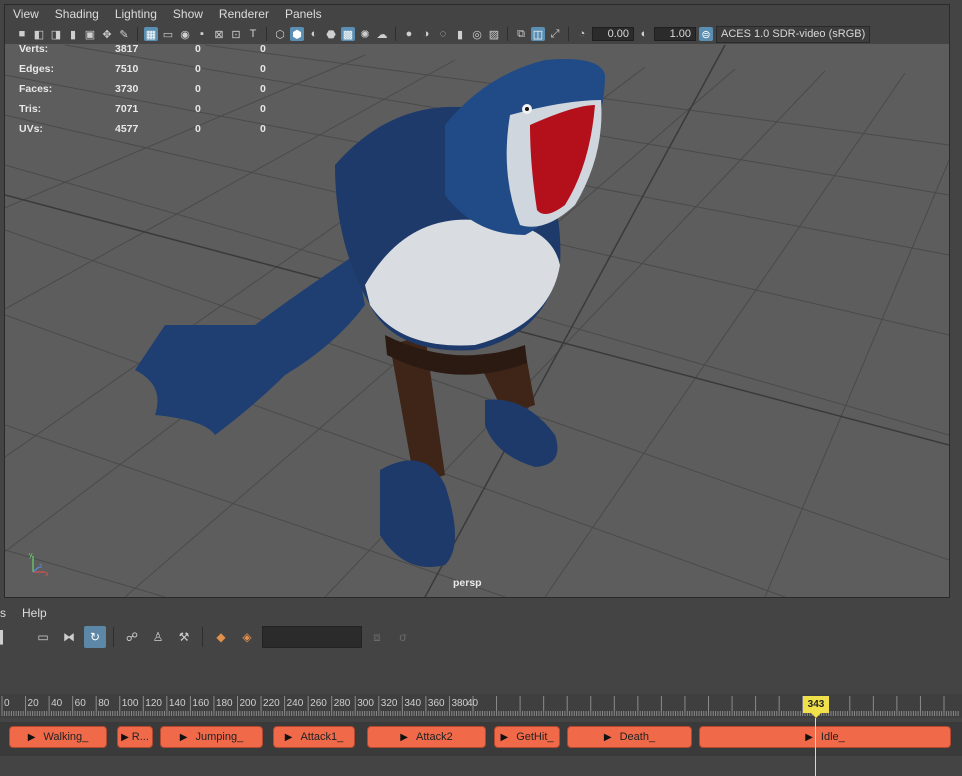 The width and height of the screenshot is (962, 776). Describe the element at coordinates (127, 69) in the screenshot. I see `stat-value: 7510` at that location.